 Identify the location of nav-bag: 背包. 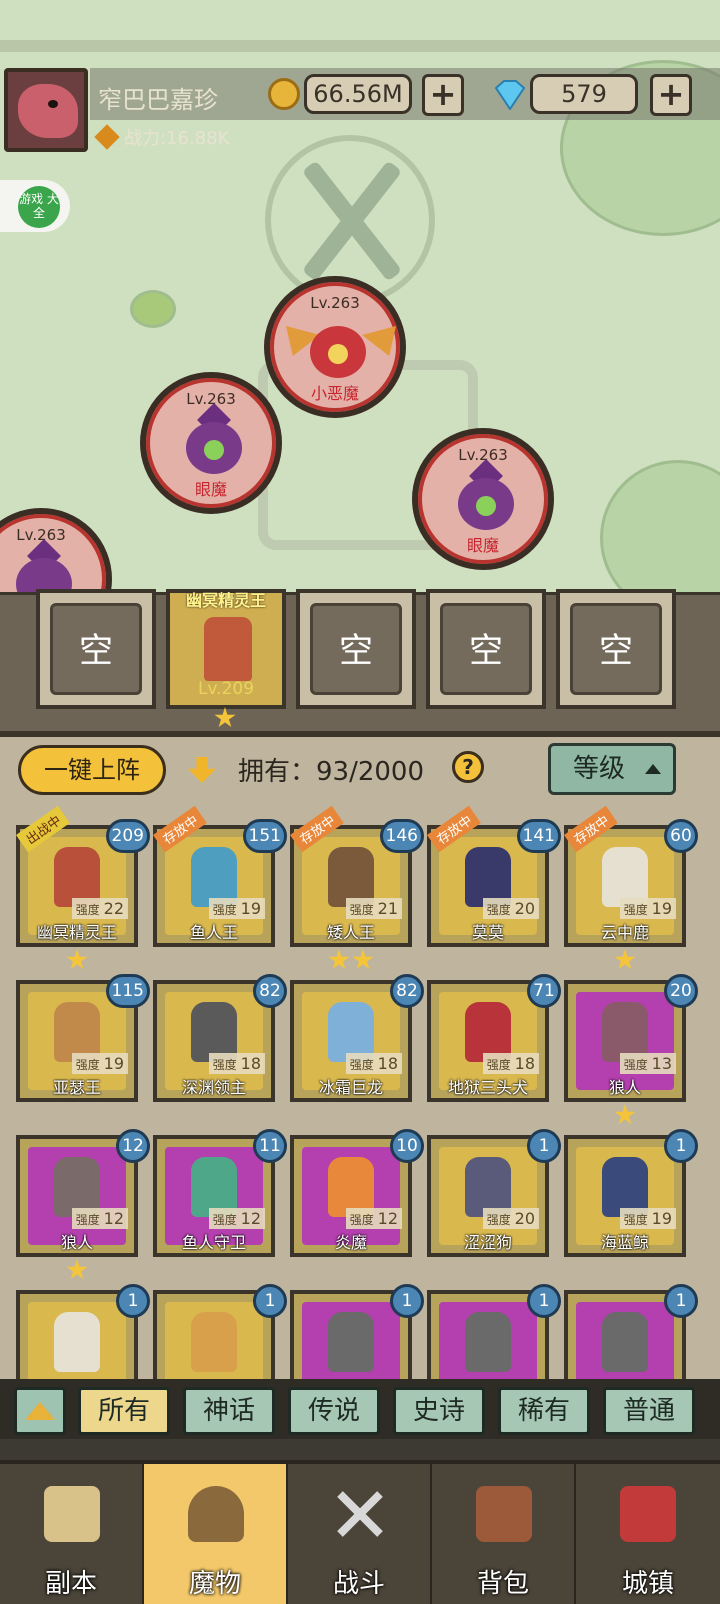
(504, 1534).